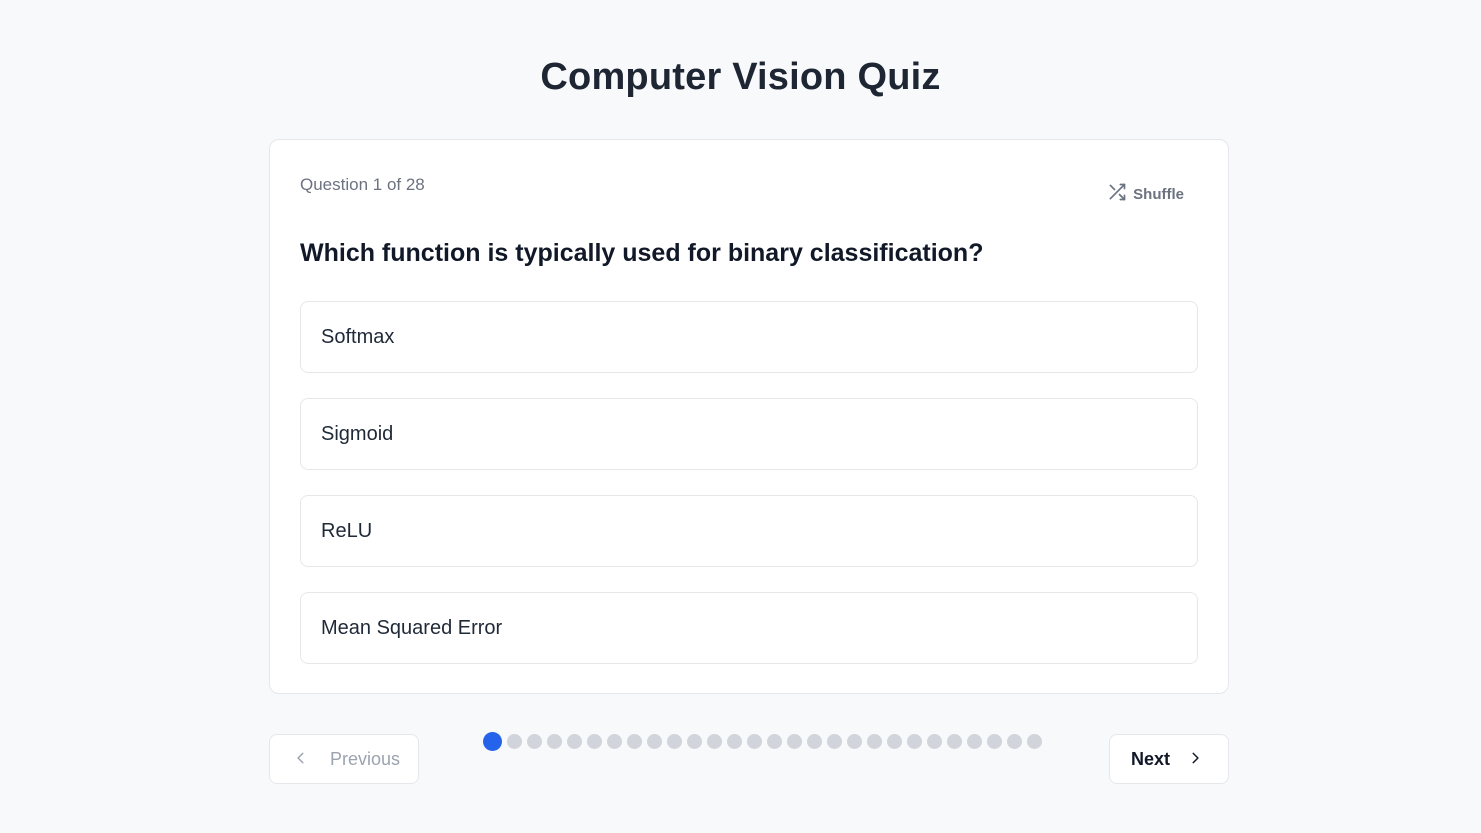  I want to click on chevron-right-icon, so click(1195, 759).